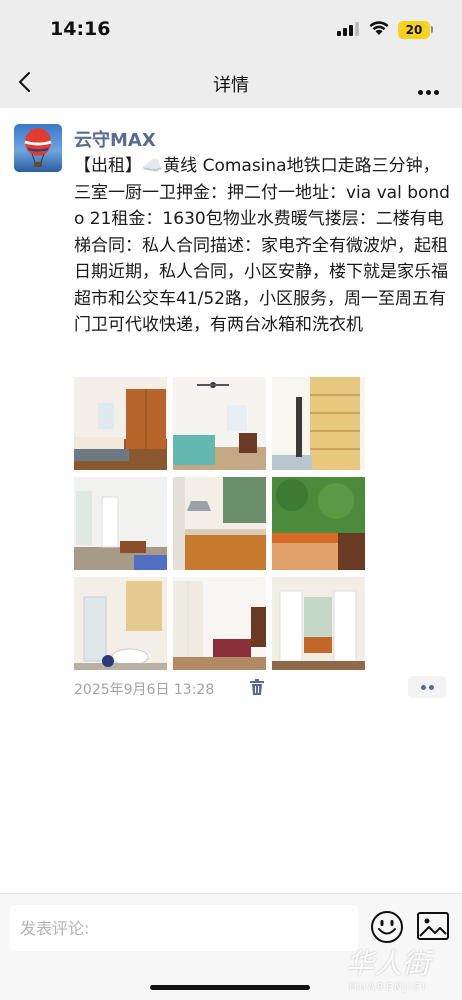 This screenshot has width=462, height=1000. I want to click on post-username: 云守MAX, so click(115, 139).